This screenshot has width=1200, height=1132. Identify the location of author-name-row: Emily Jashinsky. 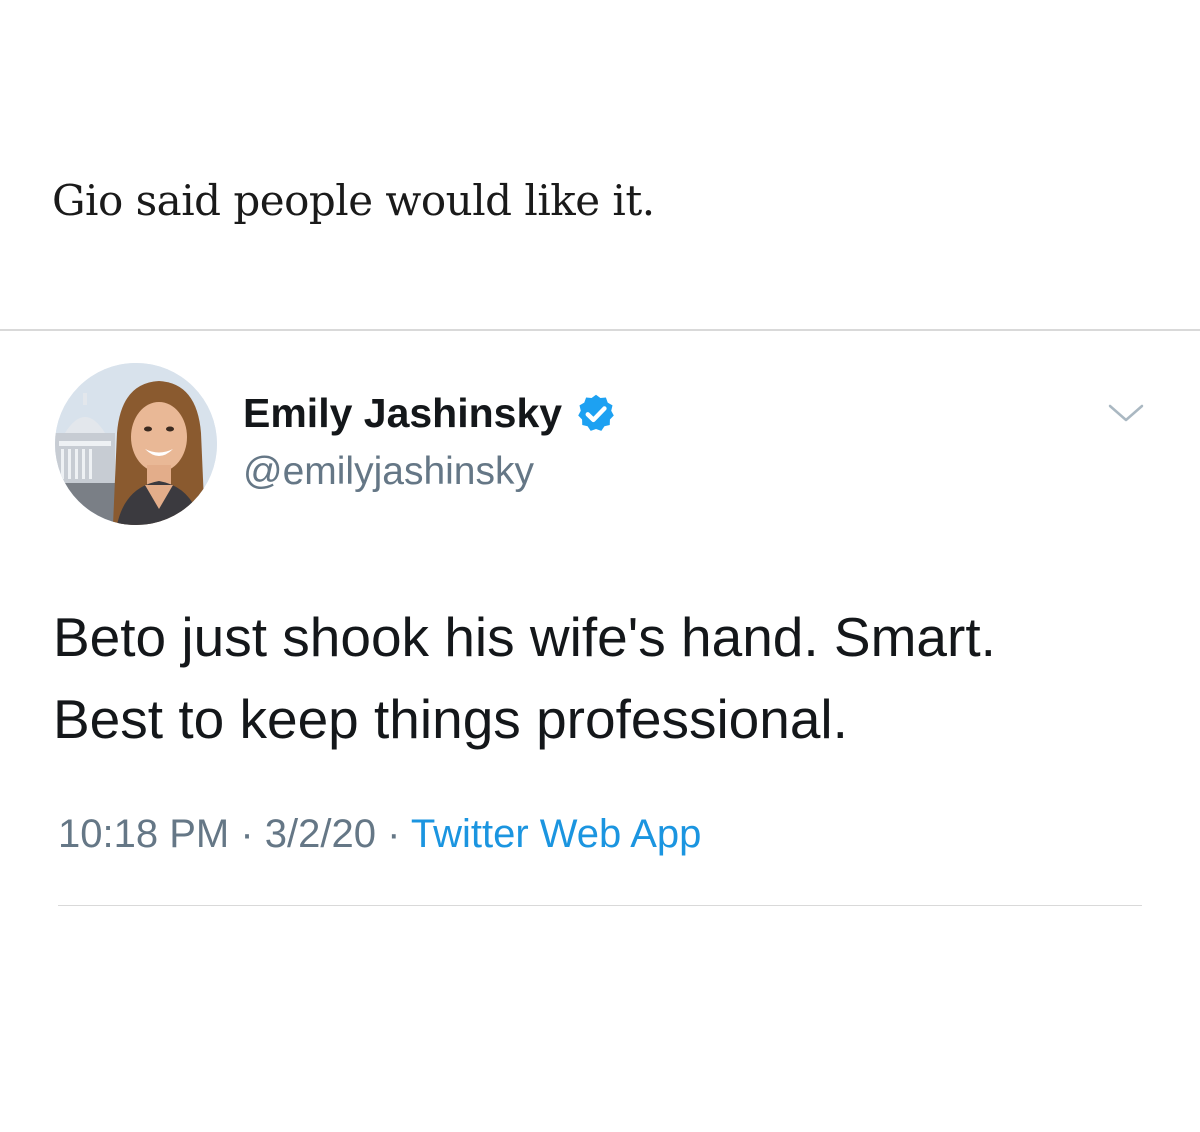
(430, 413).